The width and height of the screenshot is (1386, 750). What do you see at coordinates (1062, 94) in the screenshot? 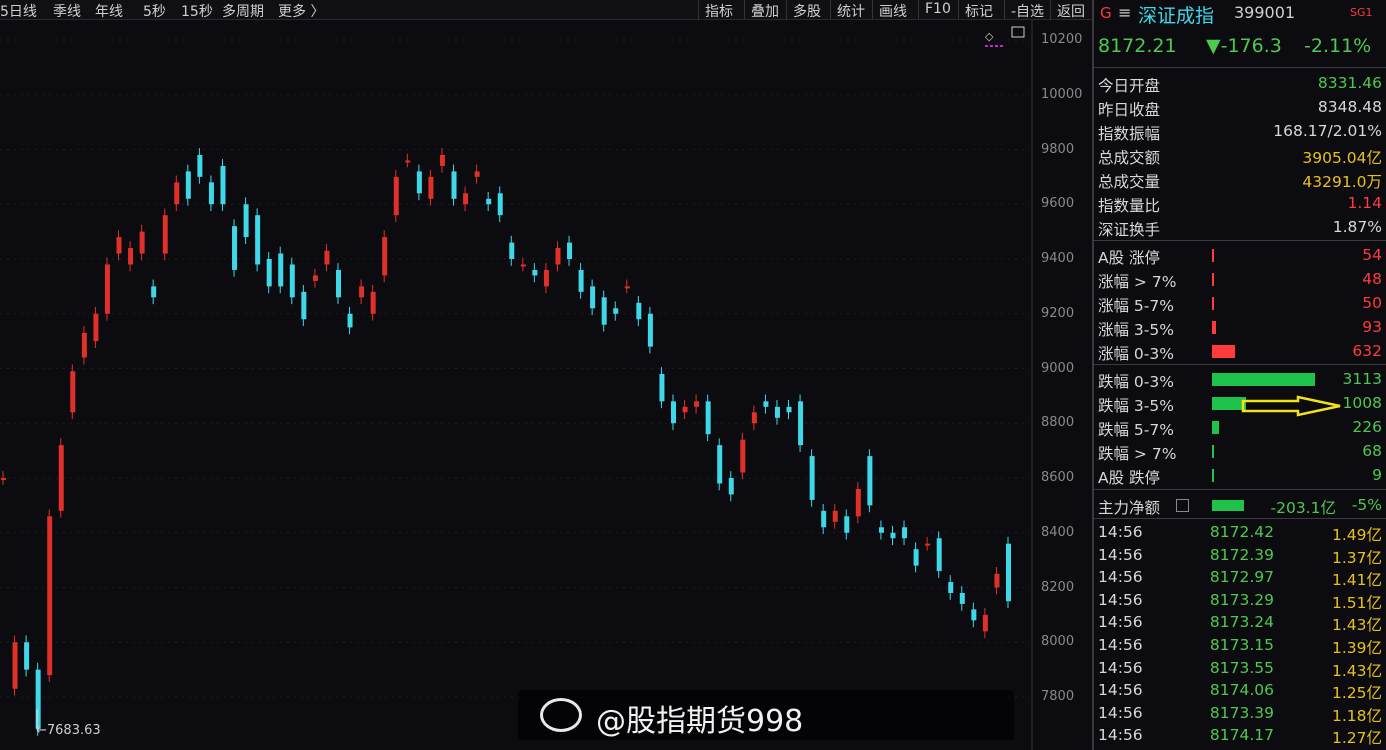
I see `y-tick-label: 10000` at bounding box center [1062, 94].